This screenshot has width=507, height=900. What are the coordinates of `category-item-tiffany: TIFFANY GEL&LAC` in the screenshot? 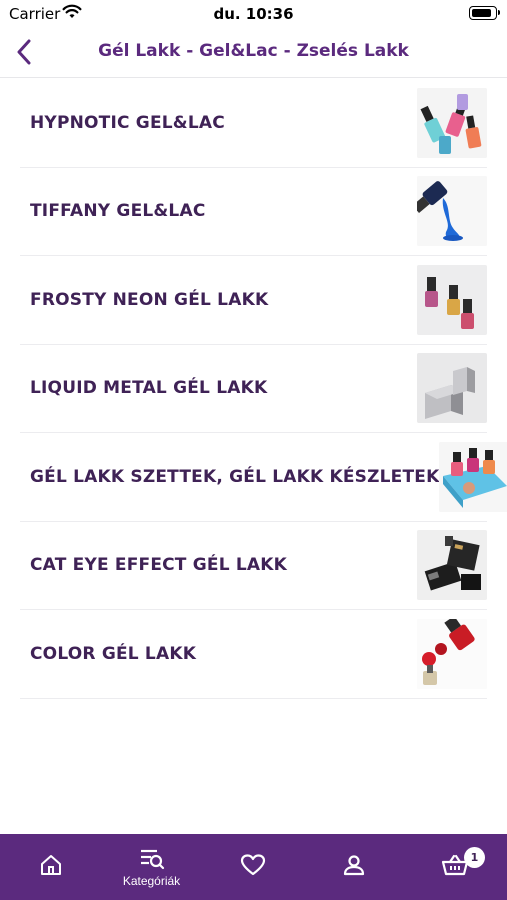 It's located at (253, 212).